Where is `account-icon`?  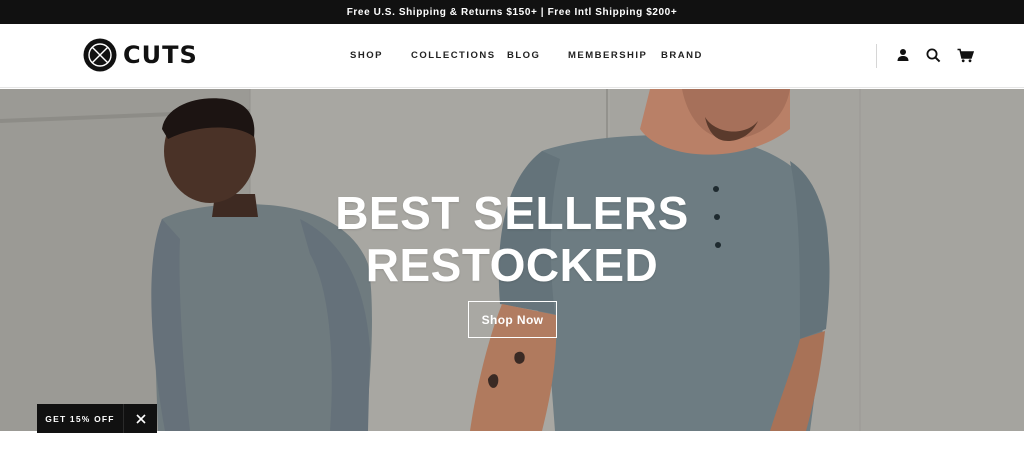 account-icon is located at coordinates (903, 55).